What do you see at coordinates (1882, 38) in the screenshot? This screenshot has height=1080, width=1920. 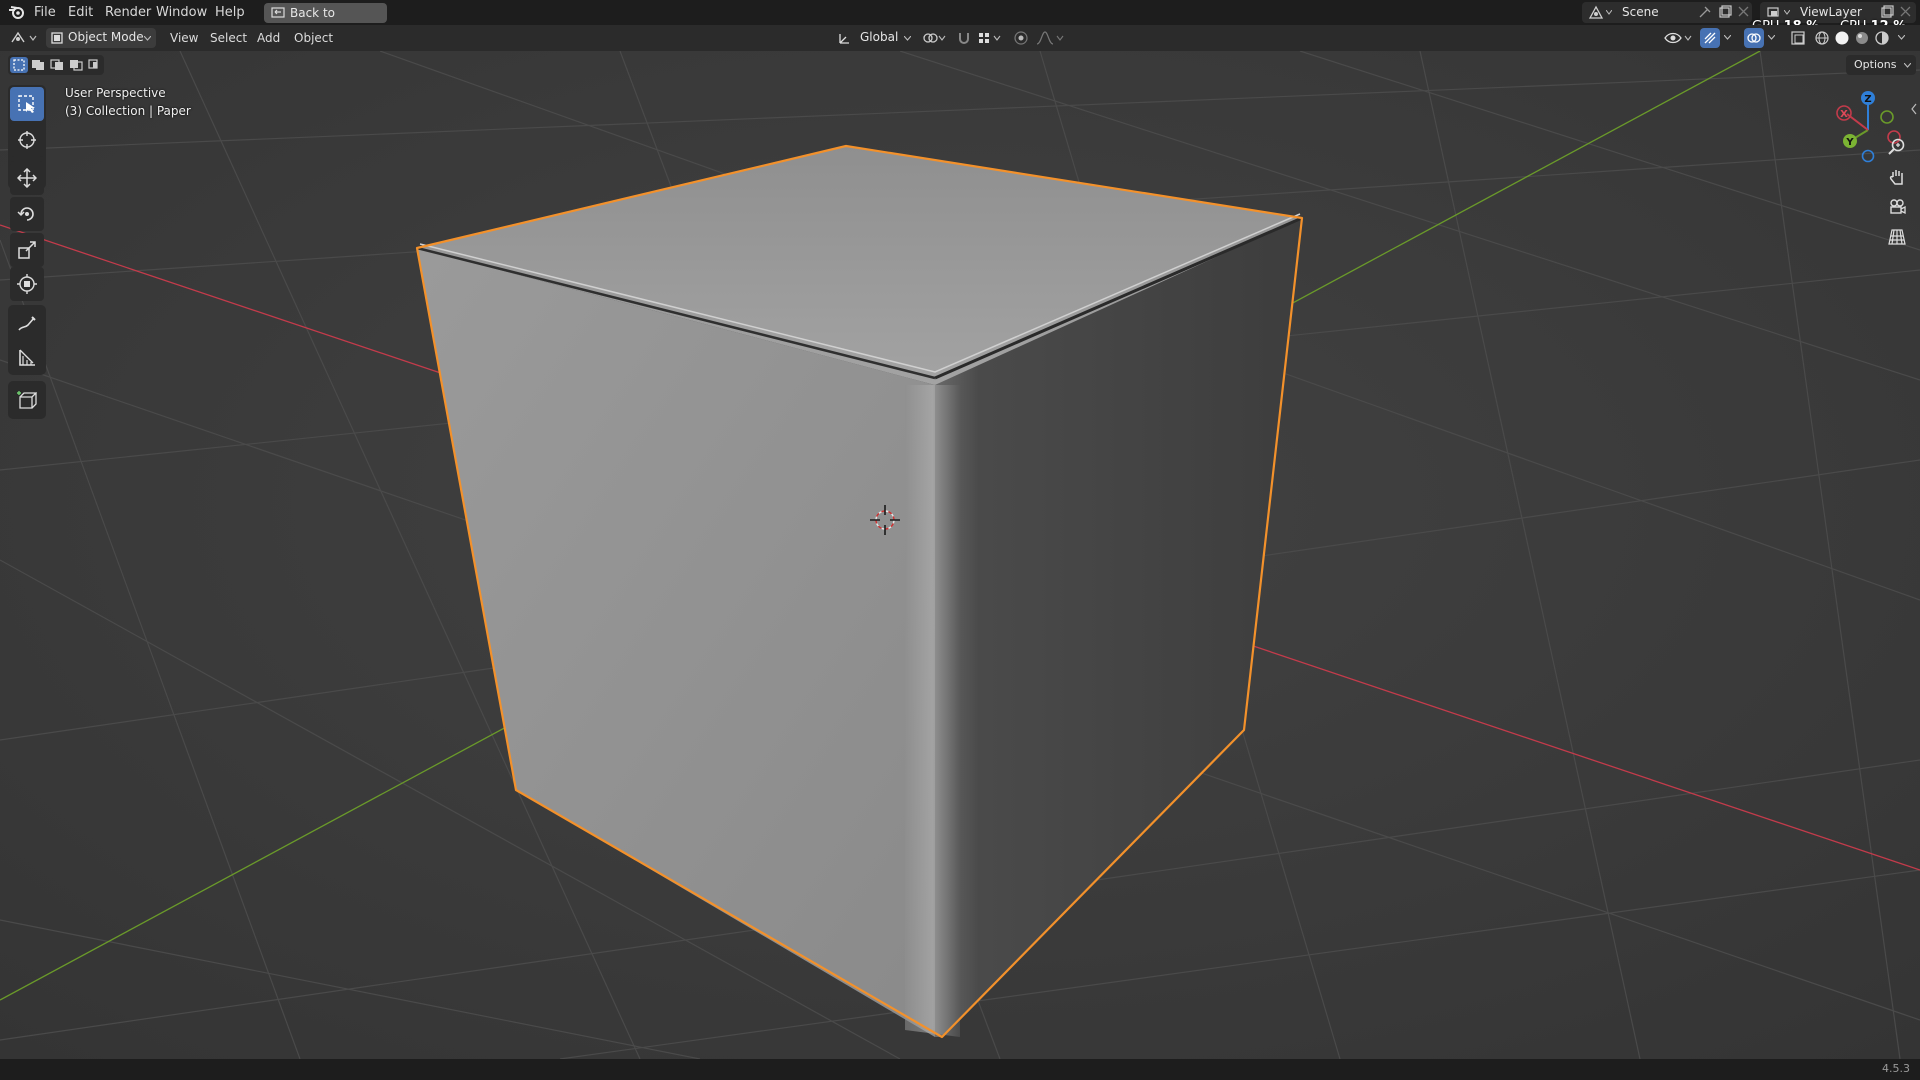 I see `shading-rendered-icon` at bounding box center [1882, 38].